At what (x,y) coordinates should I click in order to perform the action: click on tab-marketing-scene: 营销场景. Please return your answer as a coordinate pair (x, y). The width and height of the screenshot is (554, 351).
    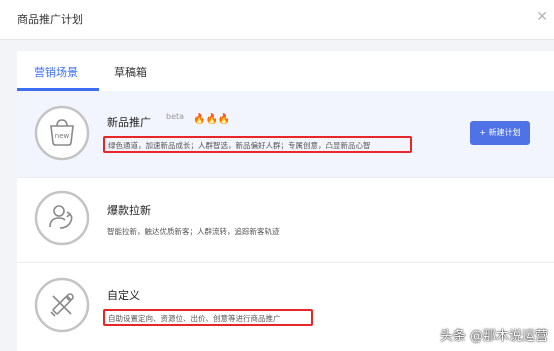
    Looking at the image, I should click on (56, 72).